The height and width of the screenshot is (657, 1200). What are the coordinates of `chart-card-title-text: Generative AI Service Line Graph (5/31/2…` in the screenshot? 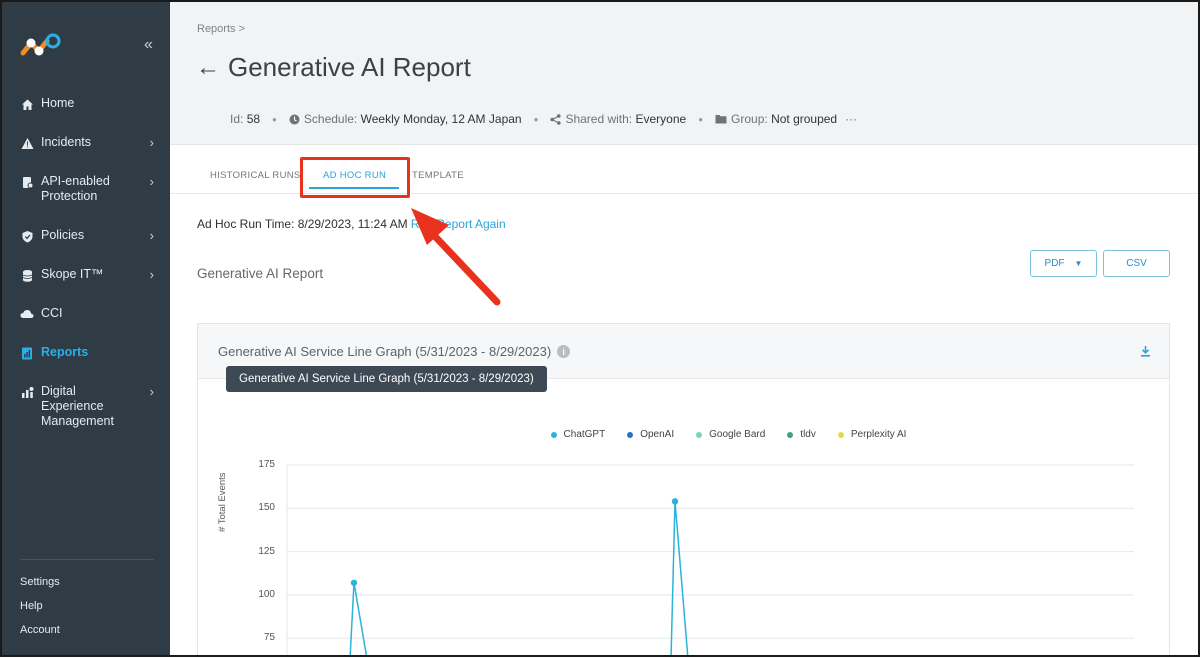 It's located at (385, 351).